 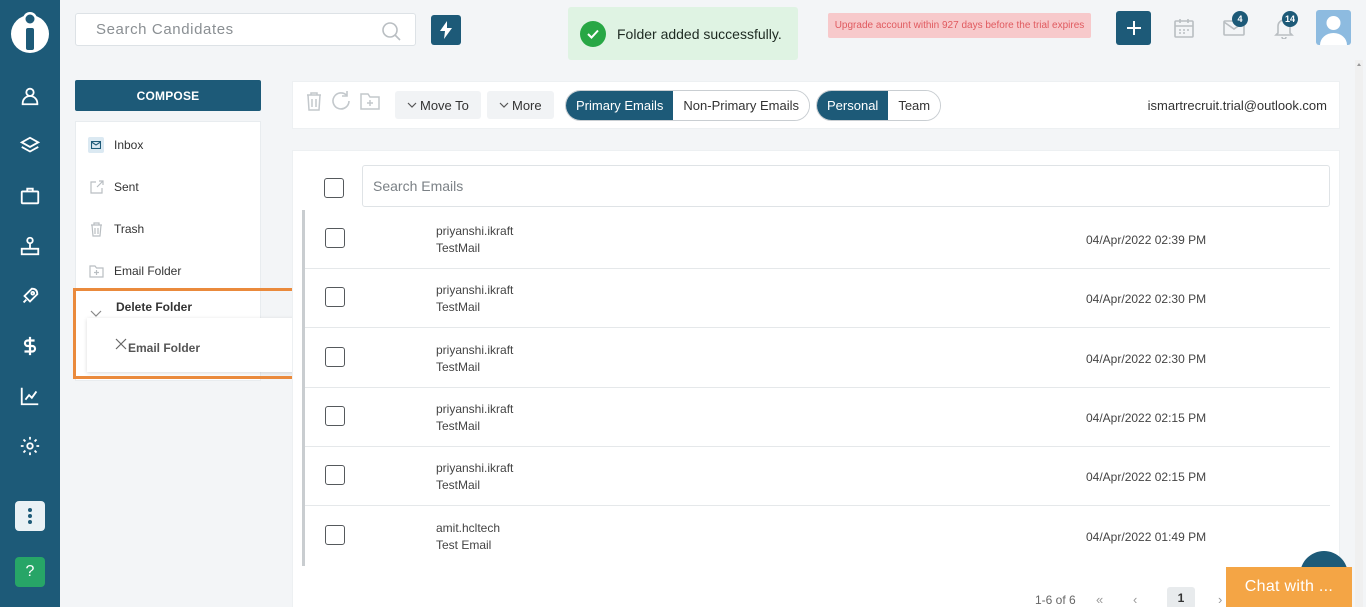 What do you see at coordinates (620, 105) in the screenshot?
I see `tab-primary-emails: Primary Emails` at bounding box center [620, 105].